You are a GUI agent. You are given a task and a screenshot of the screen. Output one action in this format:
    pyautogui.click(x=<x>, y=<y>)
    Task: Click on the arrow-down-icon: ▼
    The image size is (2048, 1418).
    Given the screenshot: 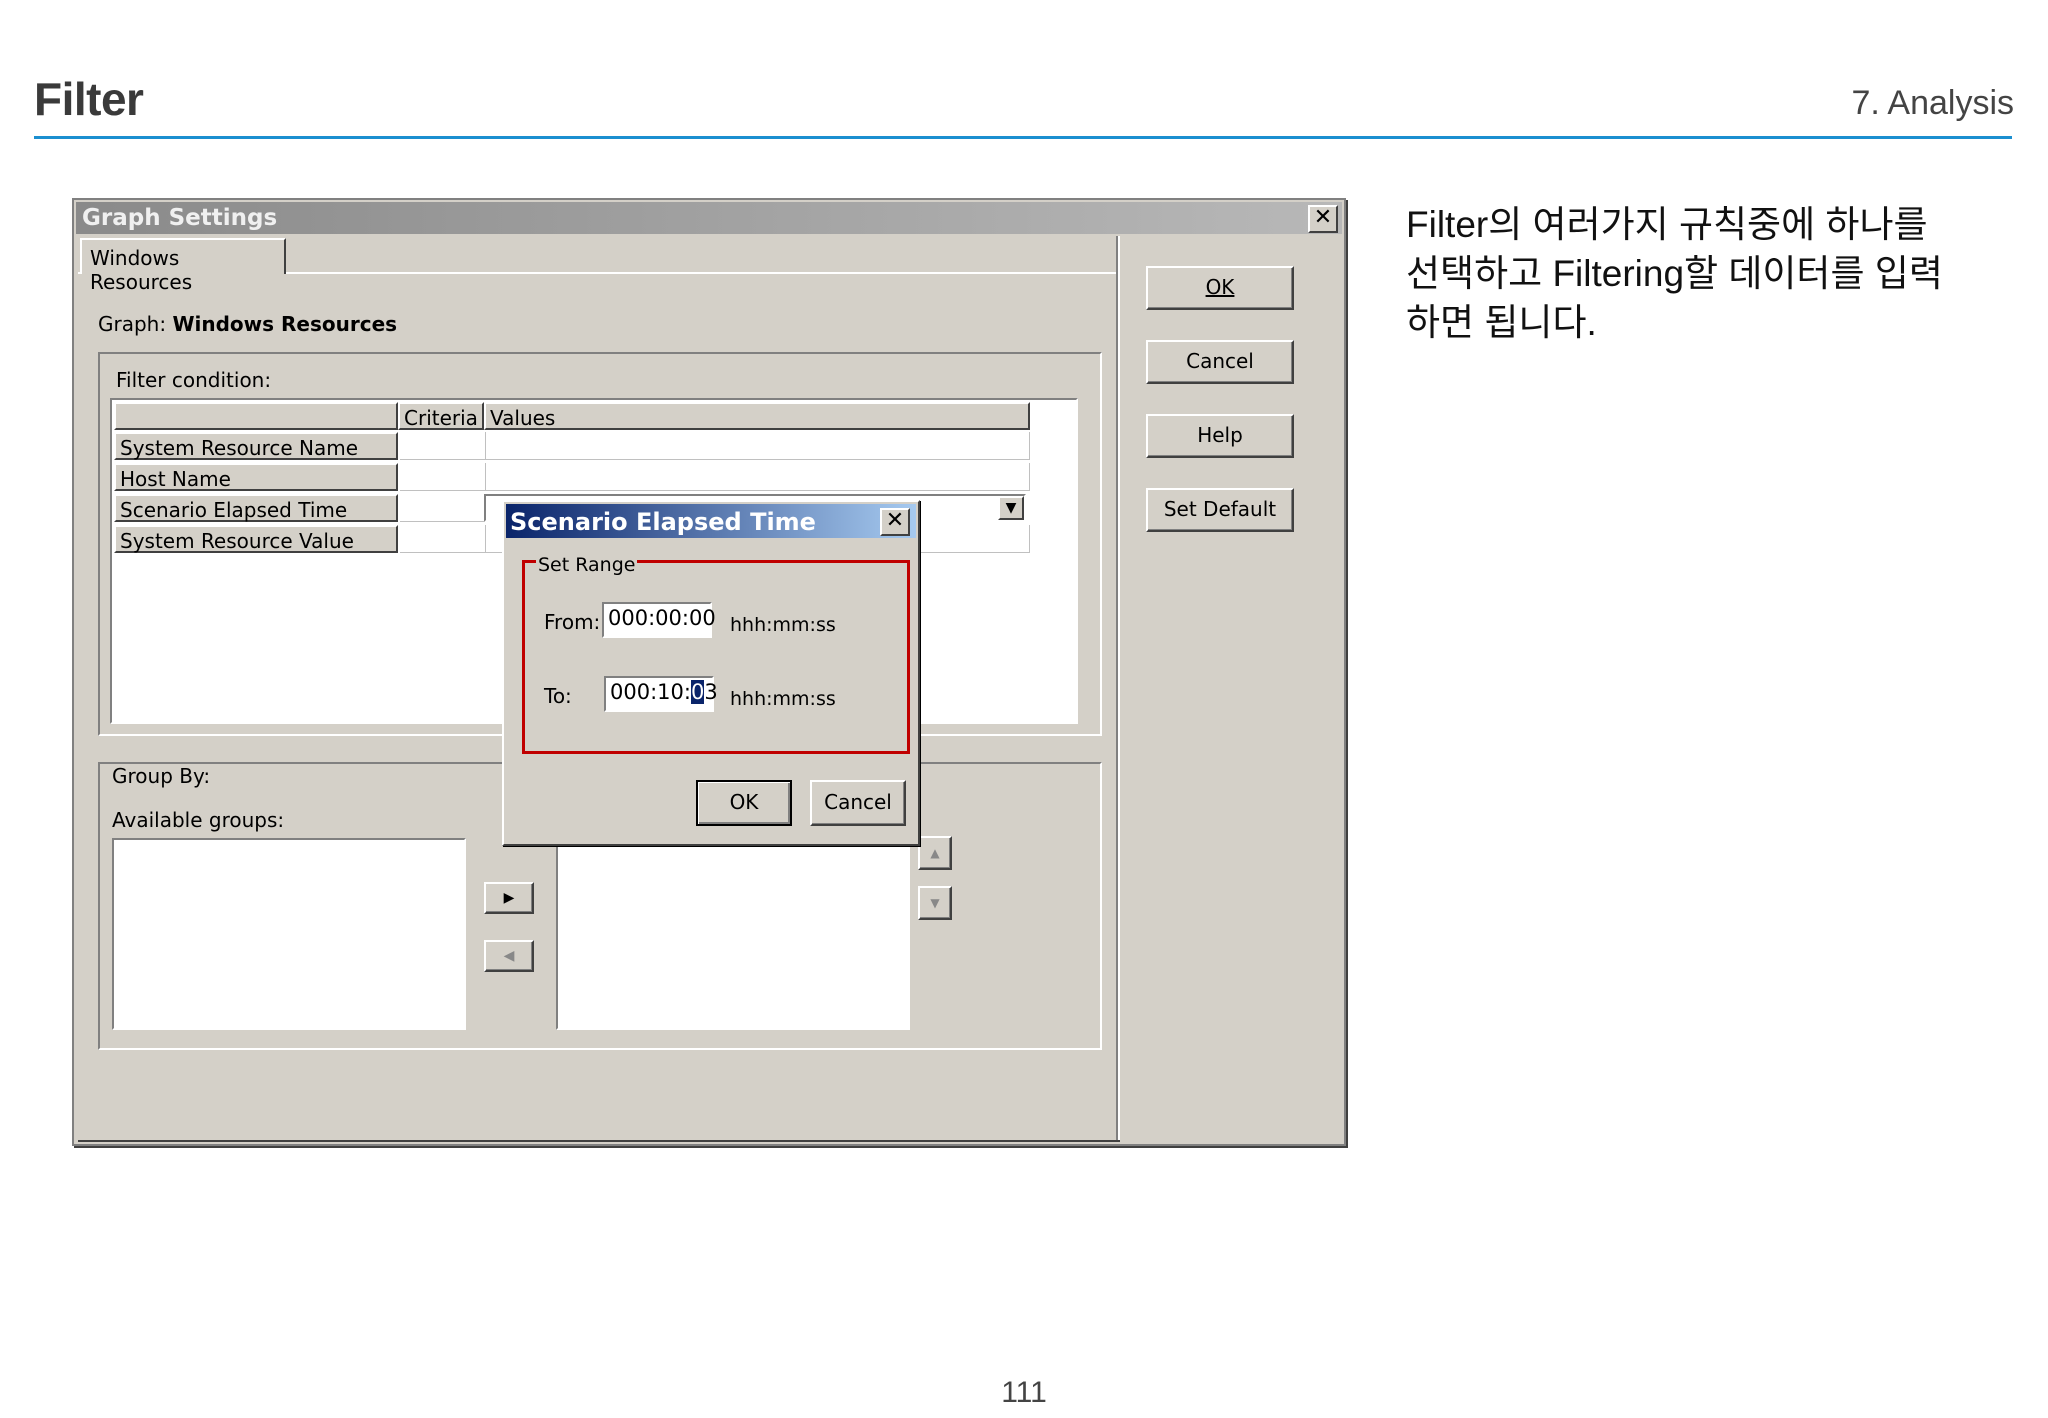 What is the action you would take?
    pyautogui.click(x=935, y=903)
    